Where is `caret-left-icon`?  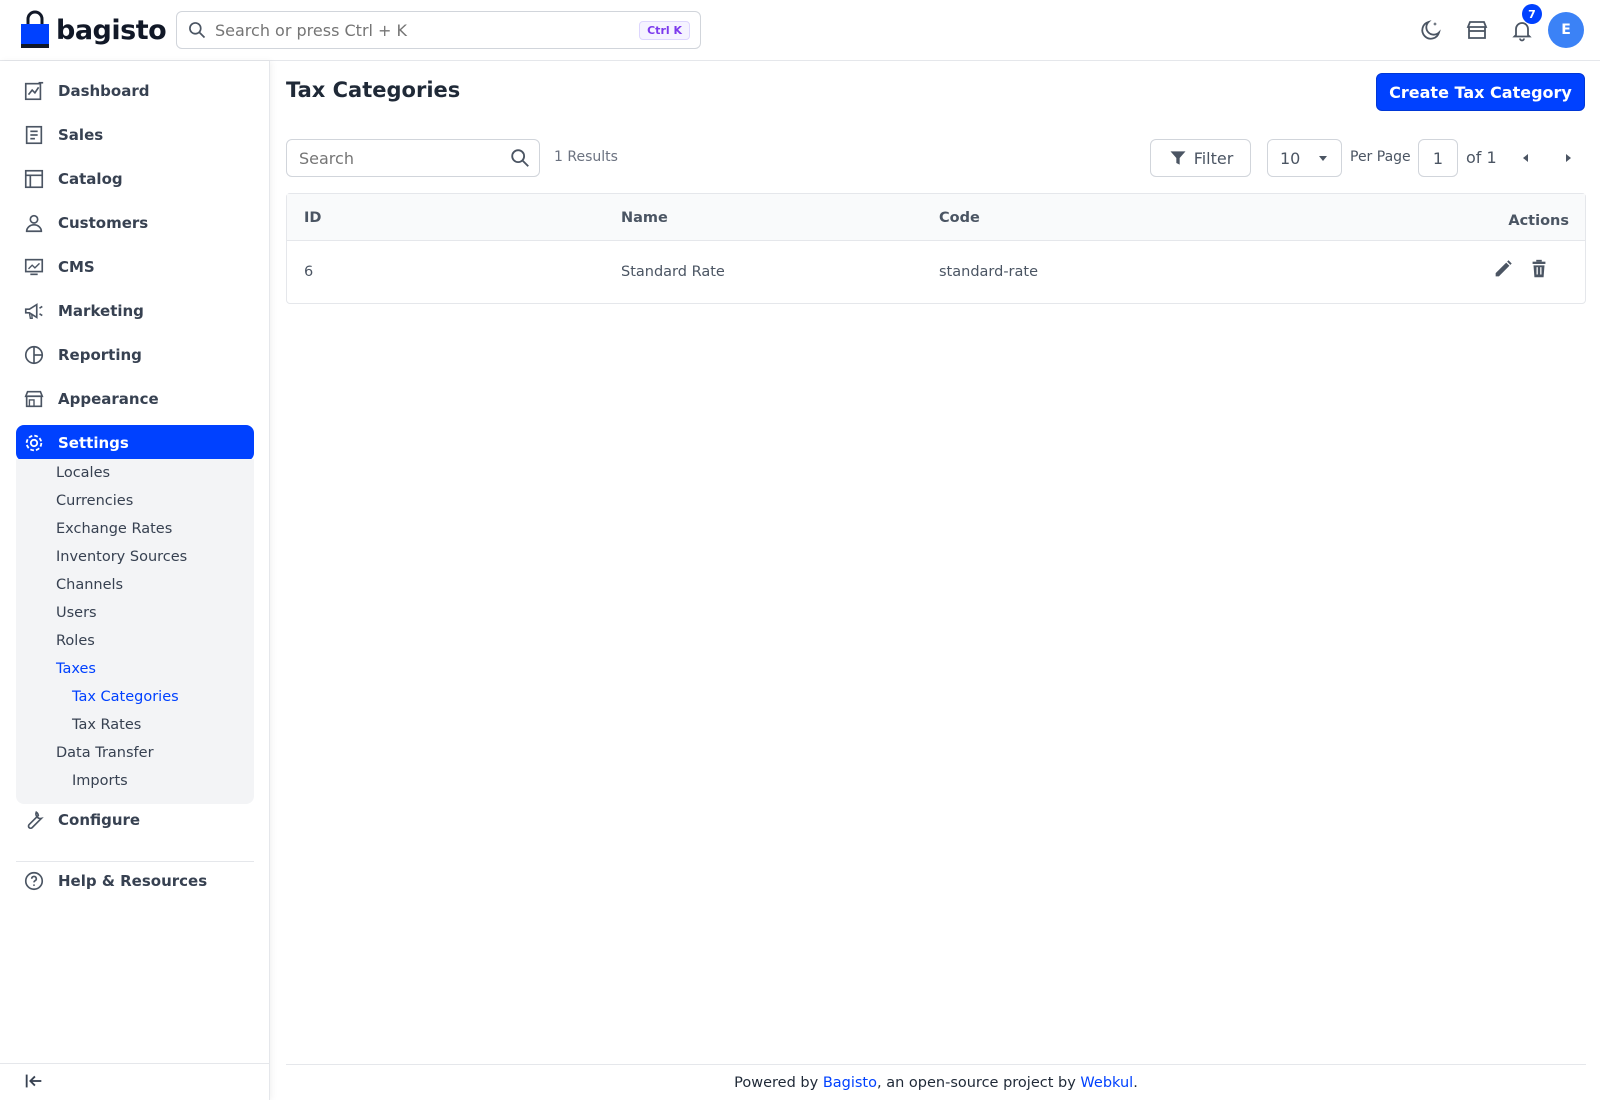
caret-left-icon is located at coordinates (1525, 158).